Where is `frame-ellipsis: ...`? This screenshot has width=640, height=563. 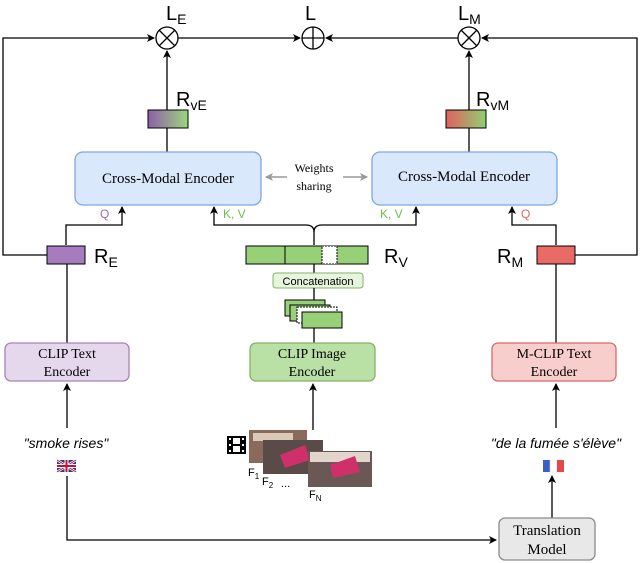
frame-ellipsis: ... is located at coordinates (285, 484).